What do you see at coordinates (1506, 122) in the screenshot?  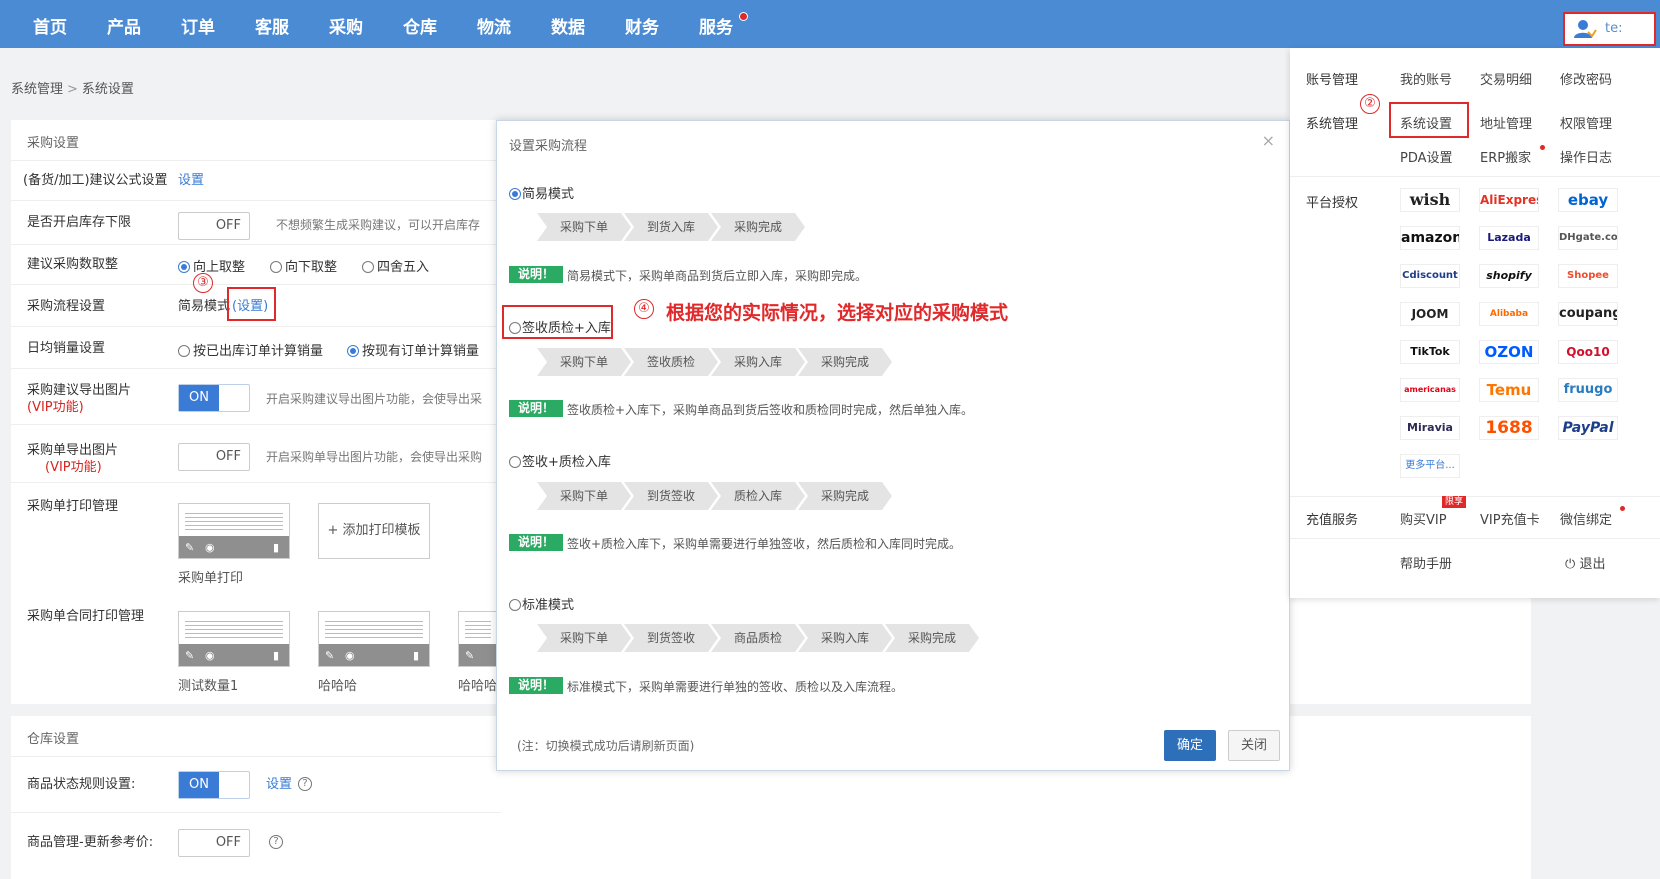 I see `menu-address: 地址管理` at bounding box center [1506, 122].